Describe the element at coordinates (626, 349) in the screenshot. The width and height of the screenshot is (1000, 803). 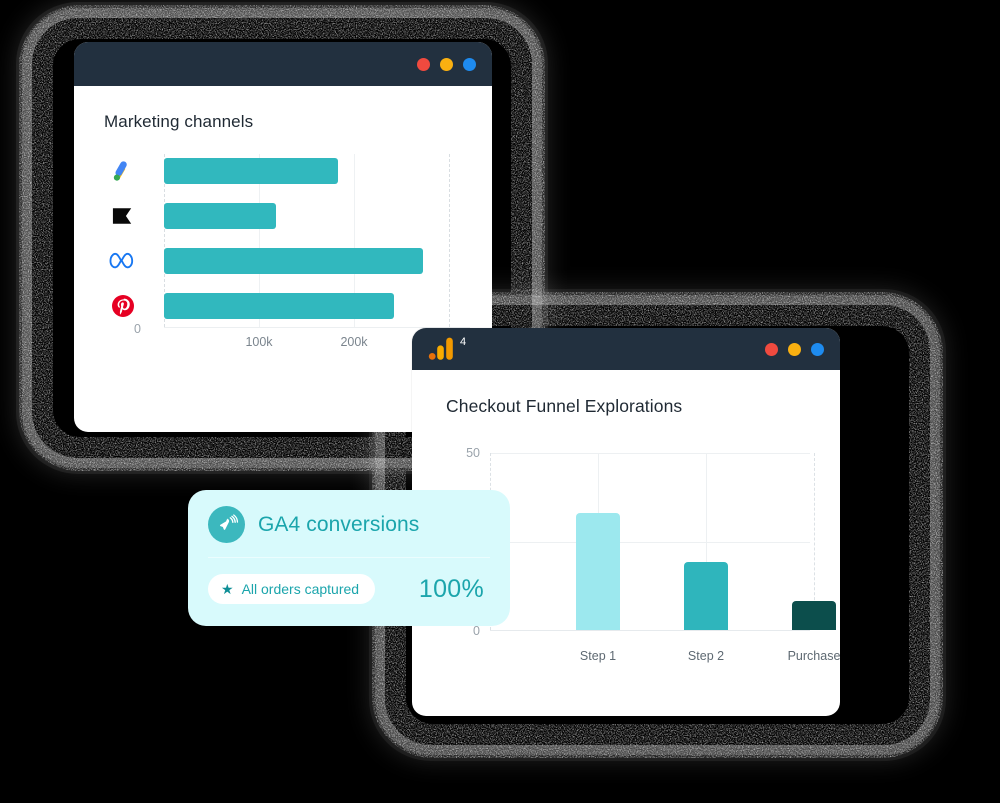
I see `funnel-window-titlebar: 4` at that location.